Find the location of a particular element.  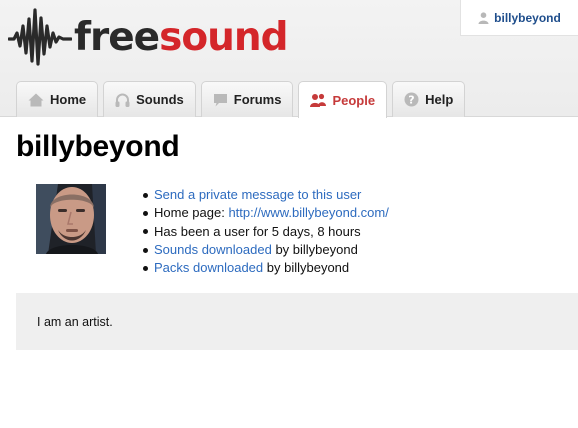

speech-bubble-icon is located at coordinates (220, 99).